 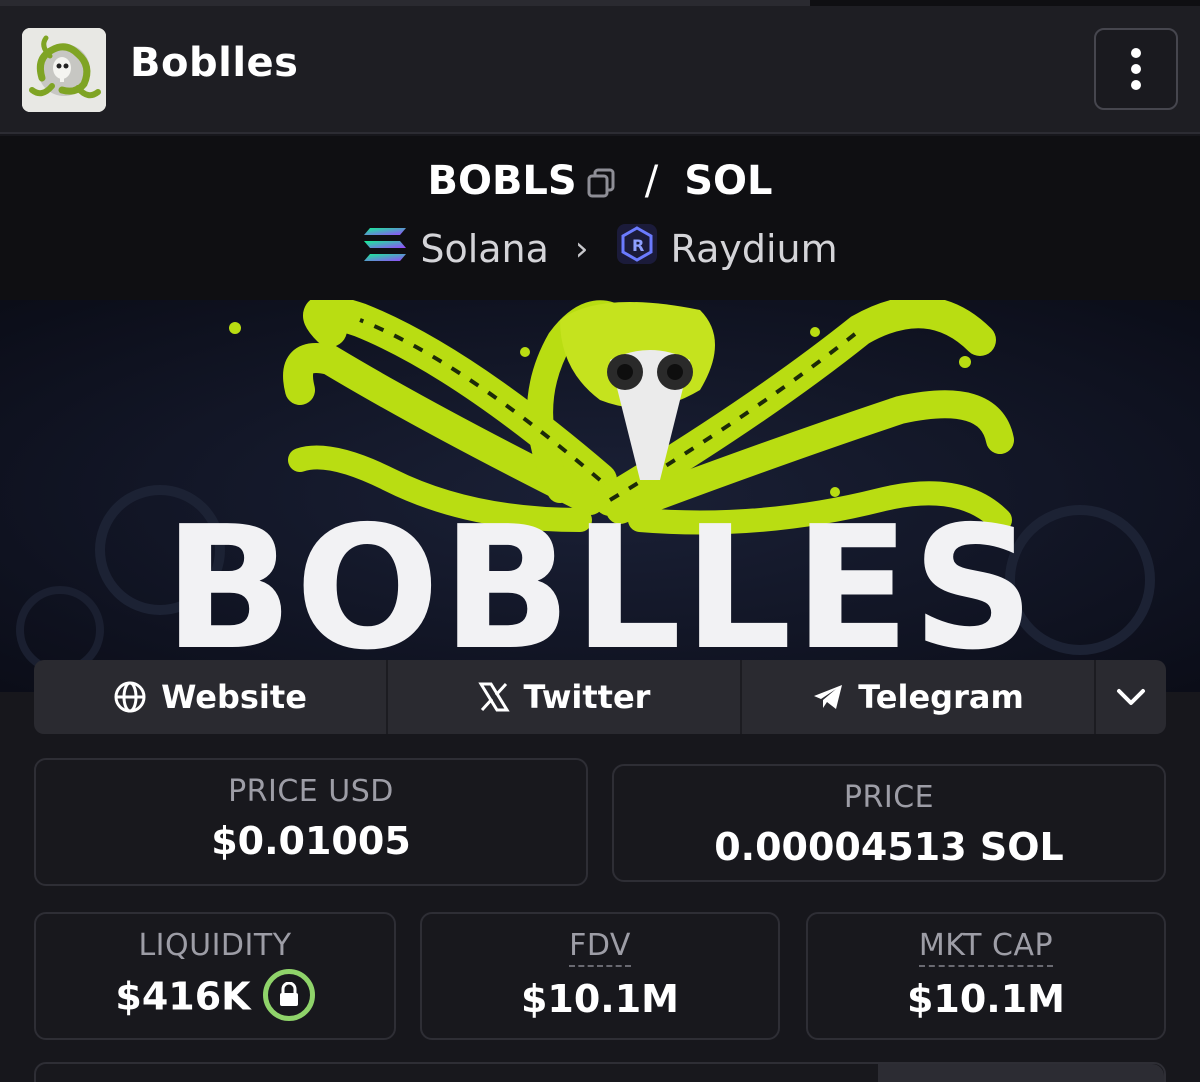 I want to click on liquidity-value: $416K, so click(x=183, y=996).